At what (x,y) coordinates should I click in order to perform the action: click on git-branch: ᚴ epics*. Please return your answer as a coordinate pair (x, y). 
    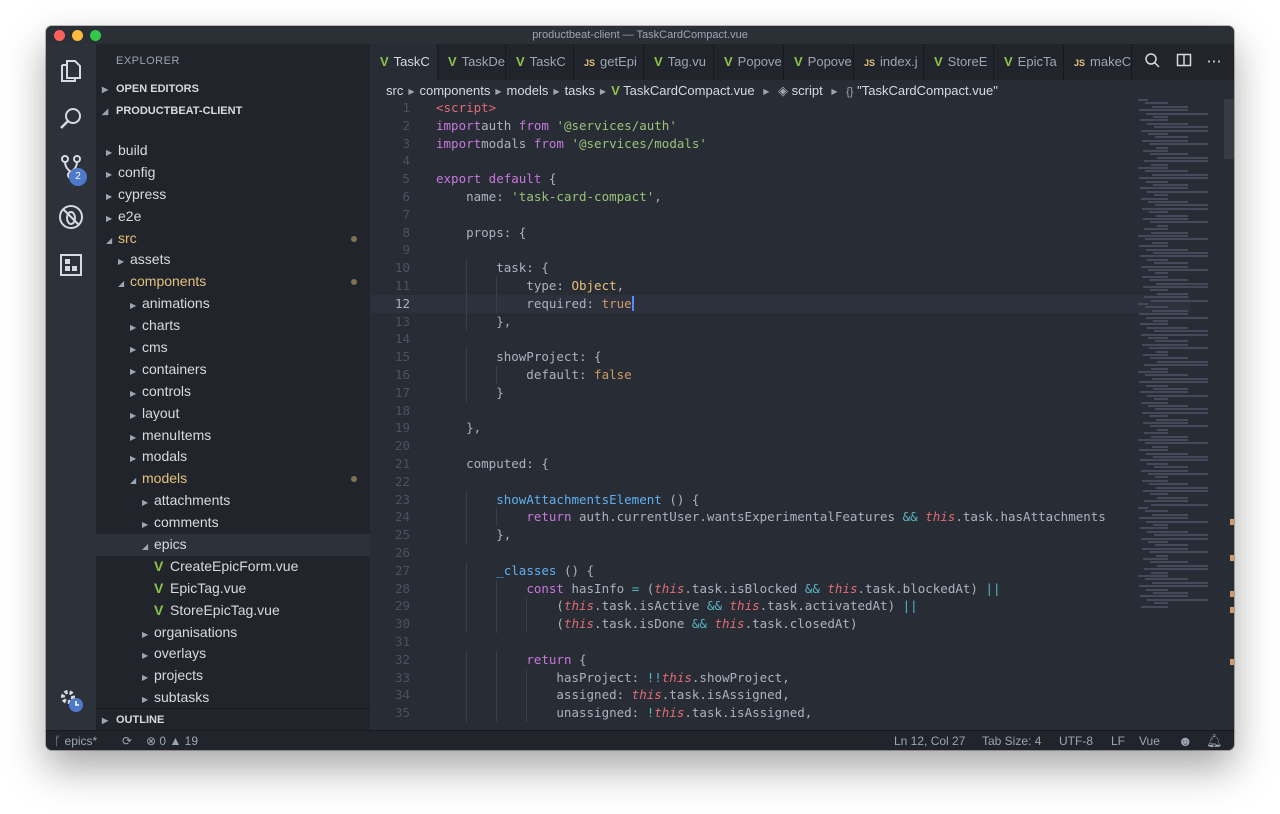
    Looking at the image, I should click on (75, 740).